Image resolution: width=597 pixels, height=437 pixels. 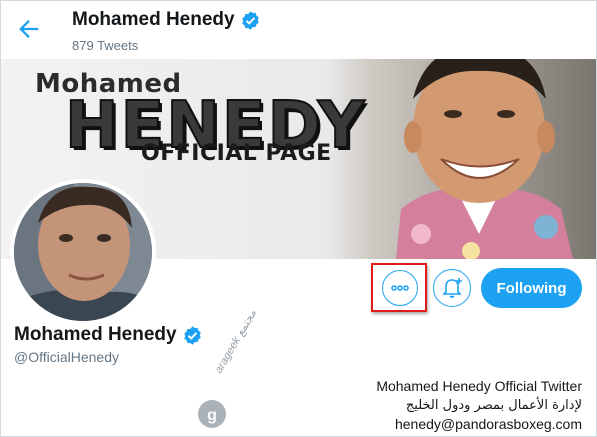 I want to click on watermark-logo-icon: g, so click(x=212, y=414).